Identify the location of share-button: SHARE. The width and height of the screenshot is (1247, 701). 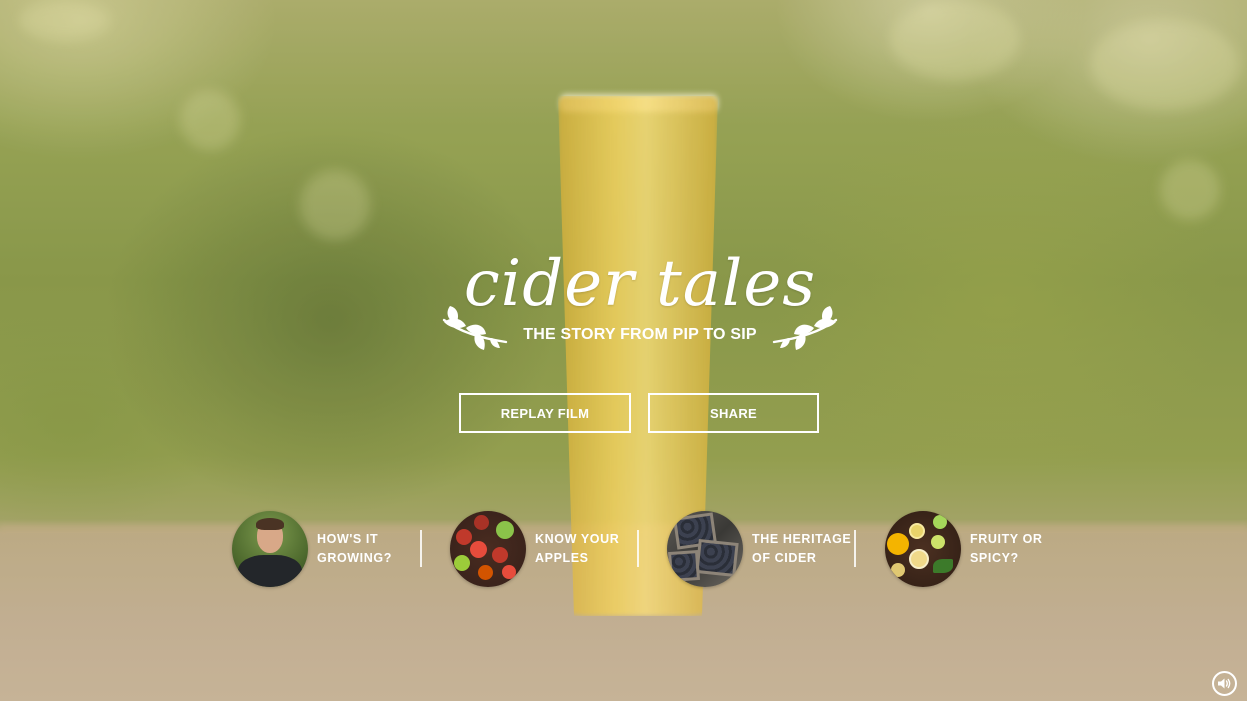
(733, 413).